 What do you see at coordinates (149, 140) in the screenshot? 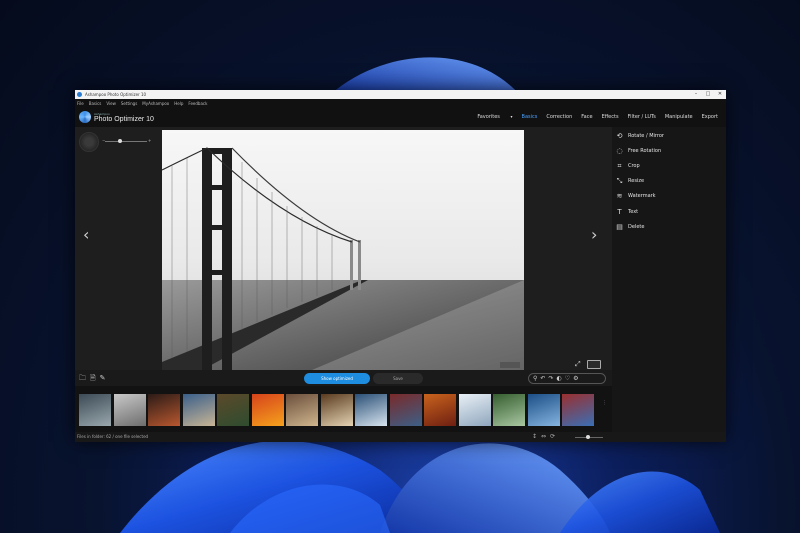
I see `zoom-in-icon: +` at bounding box center [149, 140].